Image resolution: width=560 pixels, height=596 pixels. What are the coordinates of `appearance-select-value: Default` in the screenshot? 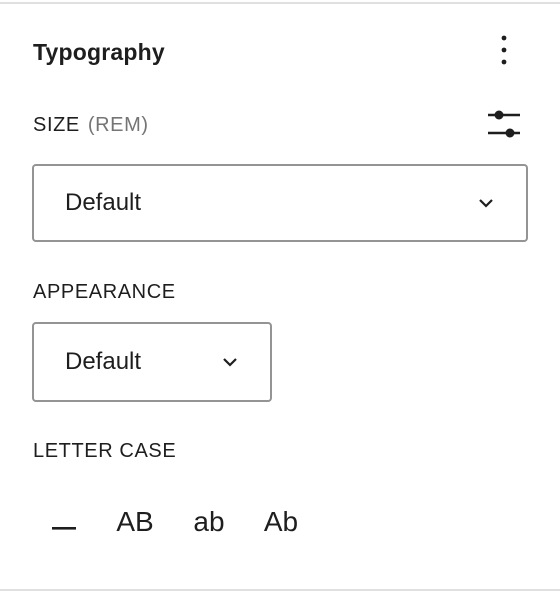 It's located at (103, 361).